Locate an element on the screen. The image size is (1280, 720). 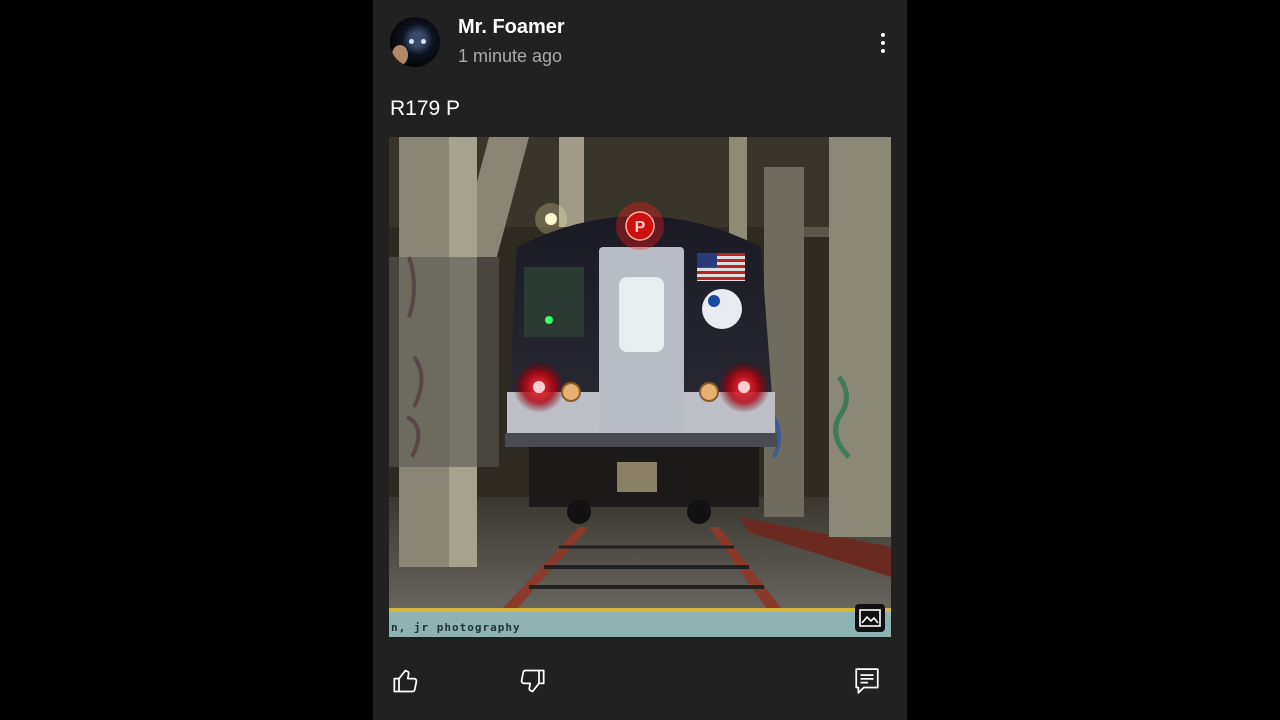
more-vert-icon is located at coordinates (883, 35).